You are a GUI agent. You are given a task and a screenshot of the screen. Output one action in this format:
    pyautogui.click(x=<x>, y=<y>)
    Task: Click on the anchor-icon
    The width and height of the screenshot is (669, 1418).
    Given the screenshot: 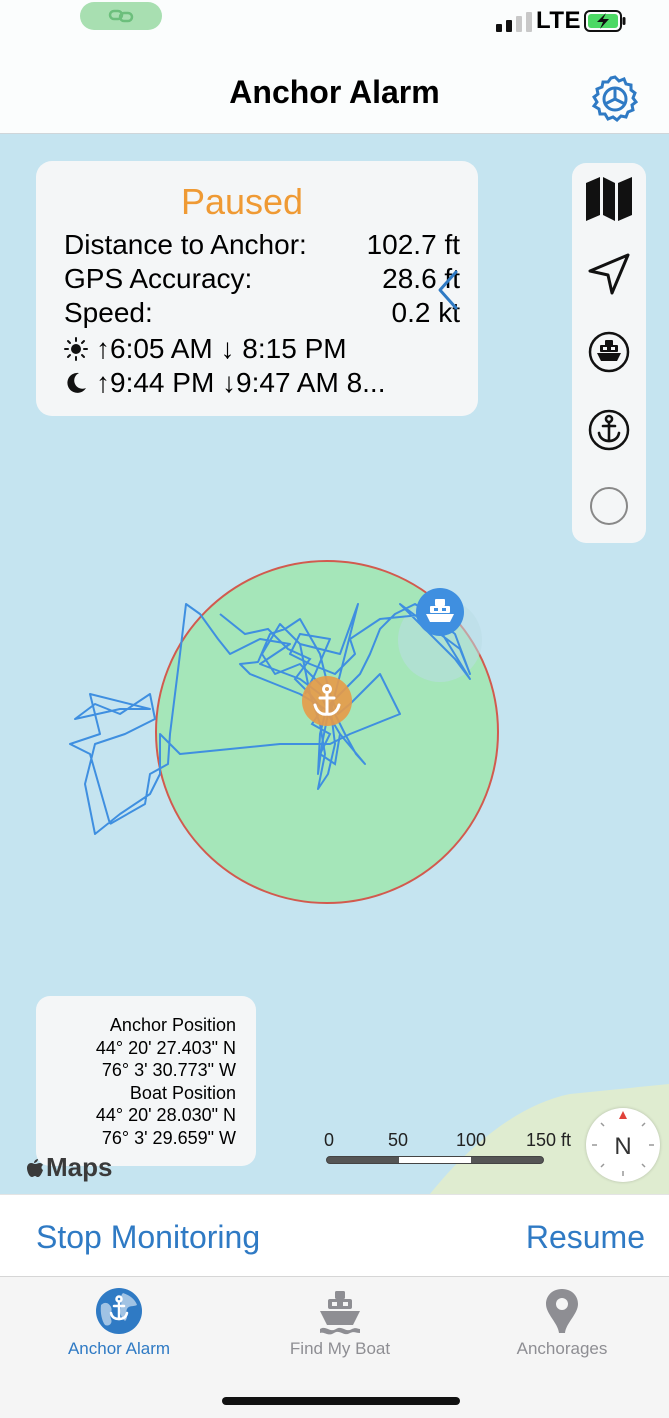 What is the action you would take?
    pyautogui.click(x=609, y=430)
    